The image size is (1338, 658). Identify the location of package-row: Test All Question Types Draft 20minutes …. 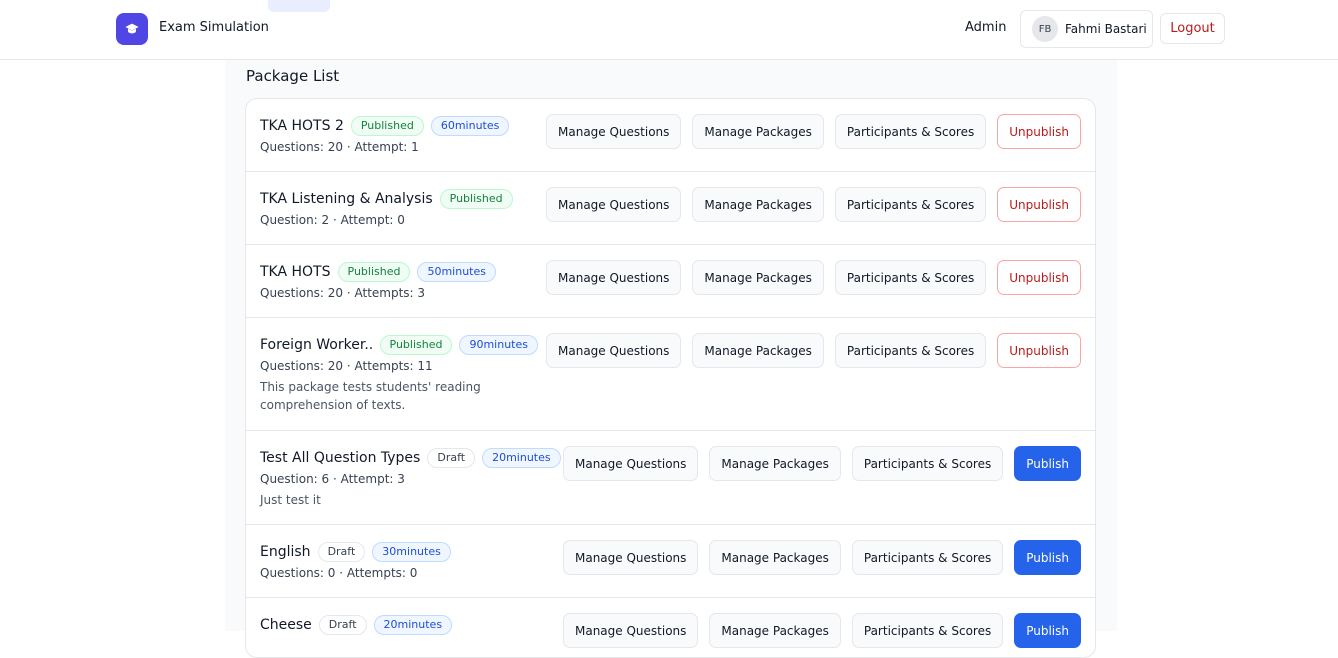
(670, 478).